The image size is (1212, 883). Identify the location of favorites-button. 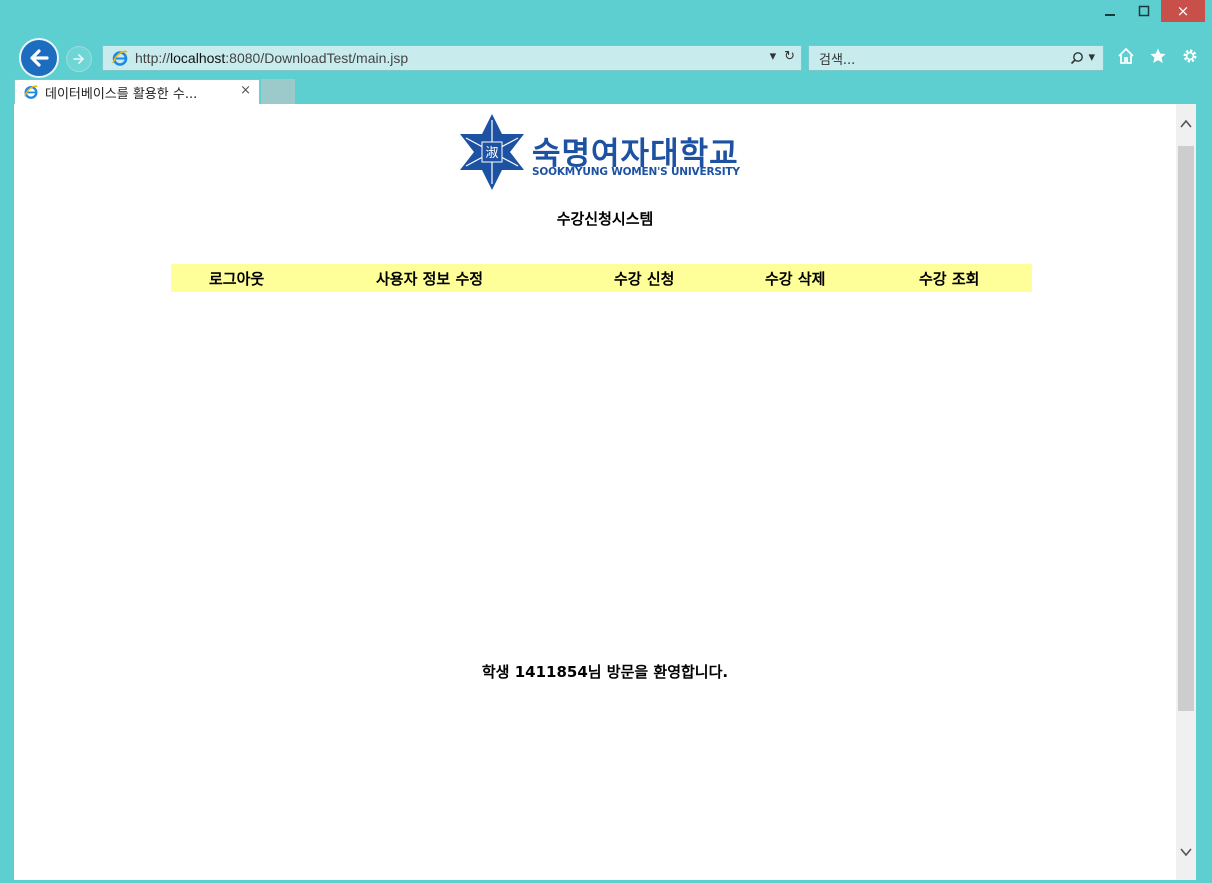
(1158, 56).